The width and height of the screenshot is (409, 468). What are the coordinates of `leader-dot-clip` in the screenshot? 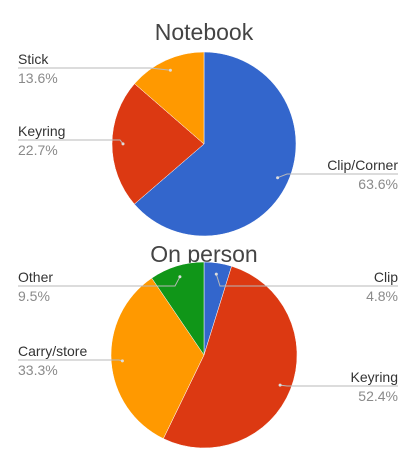 It's located at (216, 274).